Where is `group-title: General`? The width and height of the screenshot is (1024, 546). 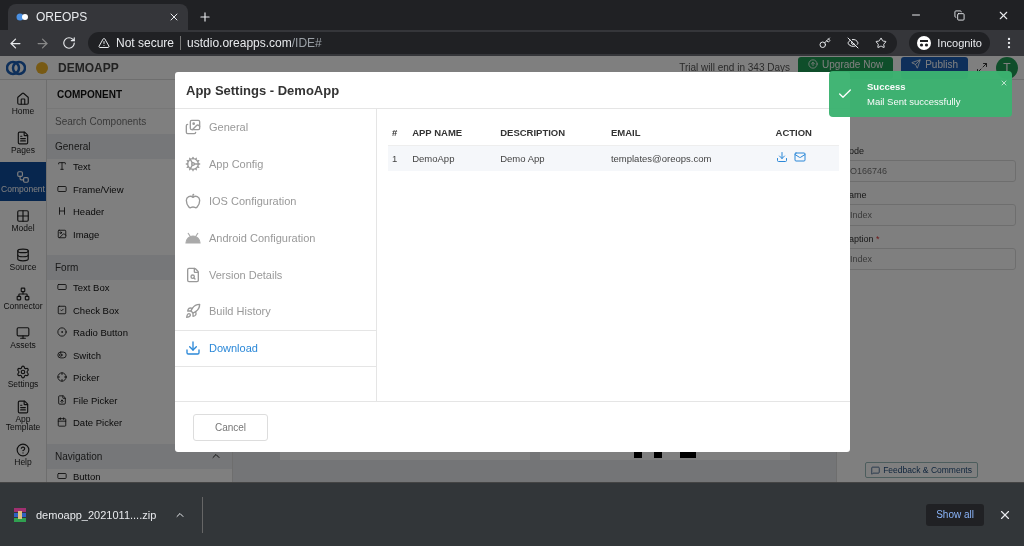
group-title: General is located at coordinates (73, 146).